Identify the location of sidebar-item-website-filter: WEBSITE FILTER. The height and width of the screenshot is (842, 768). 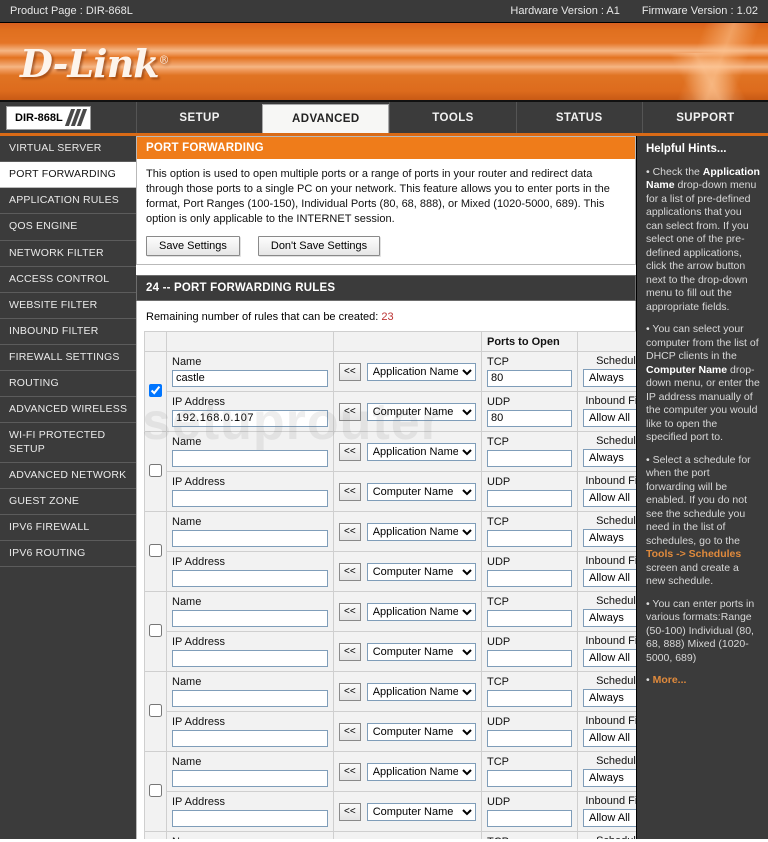
(68, 306).